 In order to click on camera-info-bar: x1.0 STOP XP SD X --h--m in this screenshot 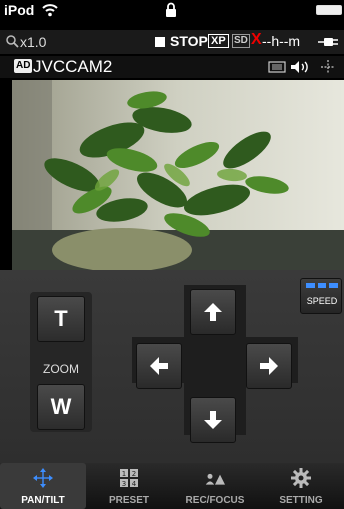, I will do `click(172, 42)`.